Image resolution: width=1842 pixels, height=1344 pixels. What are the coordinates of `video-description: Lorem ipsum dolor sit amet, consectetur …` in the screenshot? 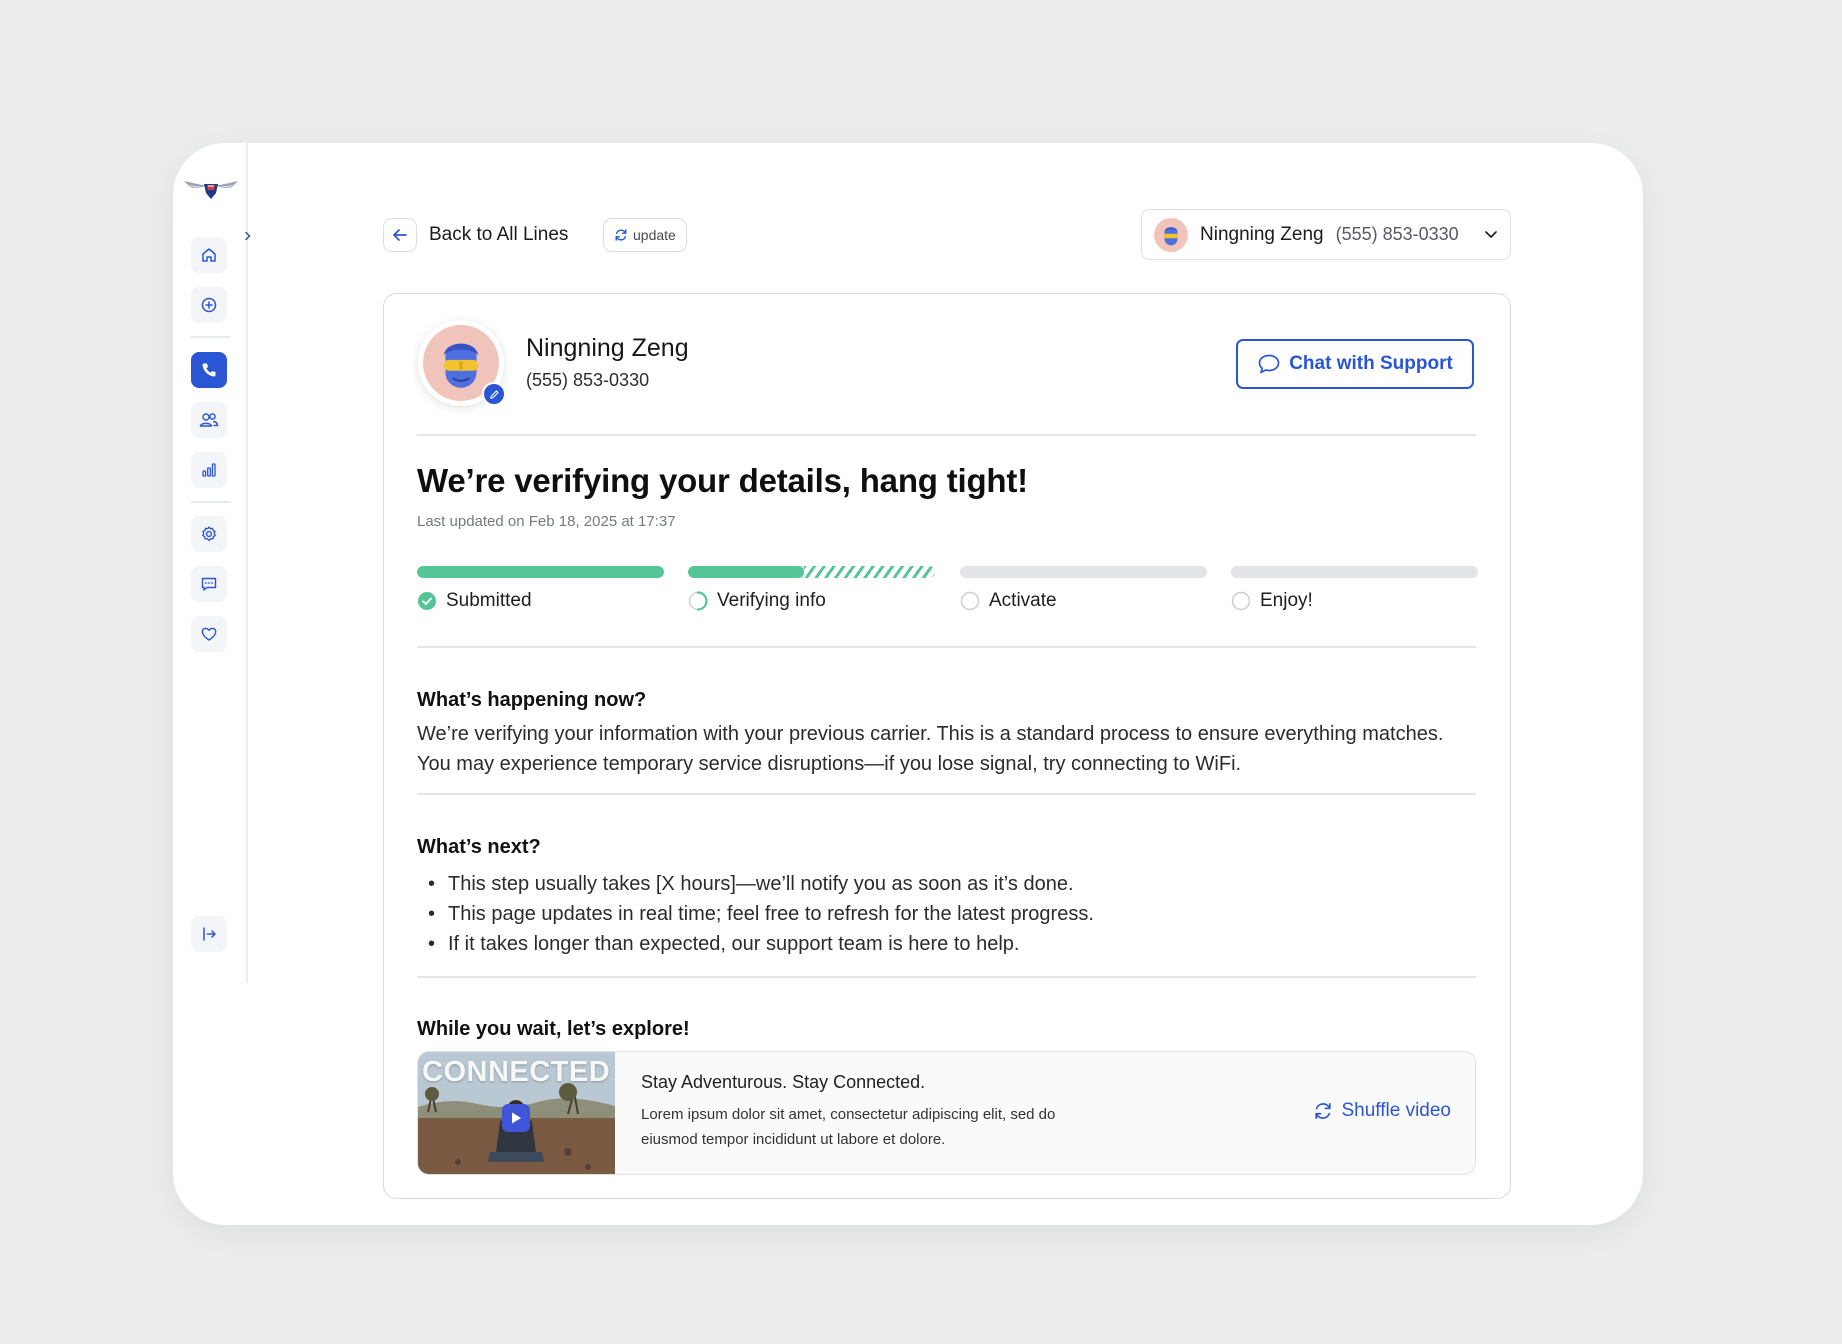 It's located at (848, 1127).